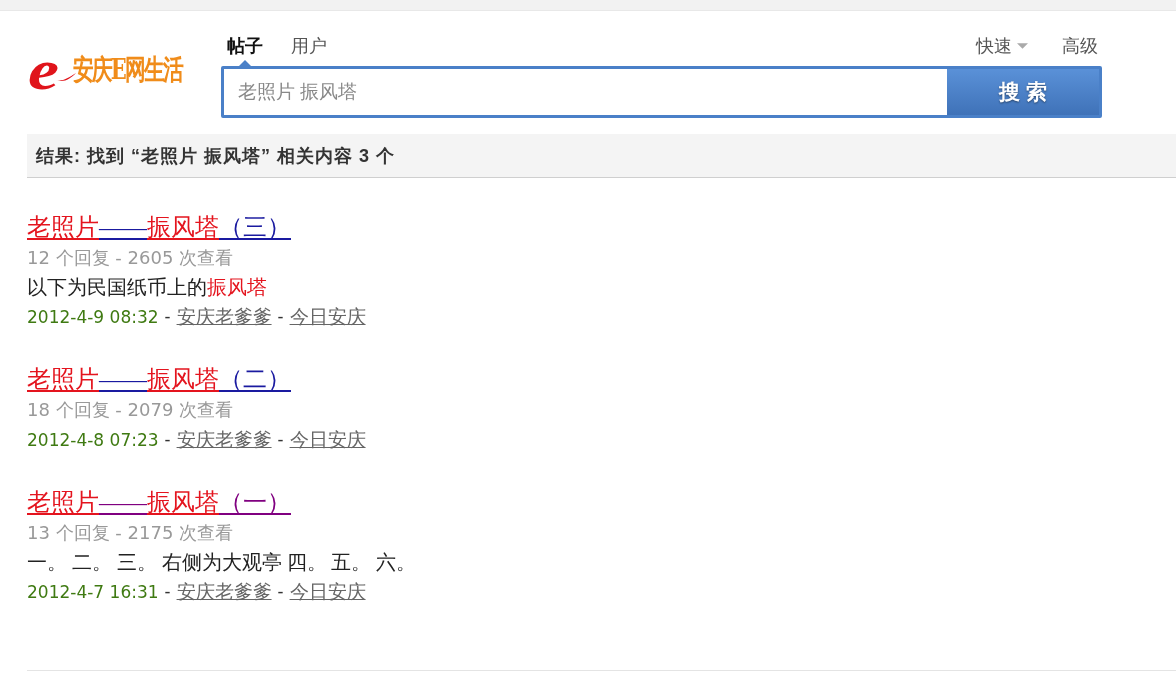  What do you see at coordinates (43, 70) in the screenshot?
I see `logo-mark-text: e` at bounding box center [43, 70].